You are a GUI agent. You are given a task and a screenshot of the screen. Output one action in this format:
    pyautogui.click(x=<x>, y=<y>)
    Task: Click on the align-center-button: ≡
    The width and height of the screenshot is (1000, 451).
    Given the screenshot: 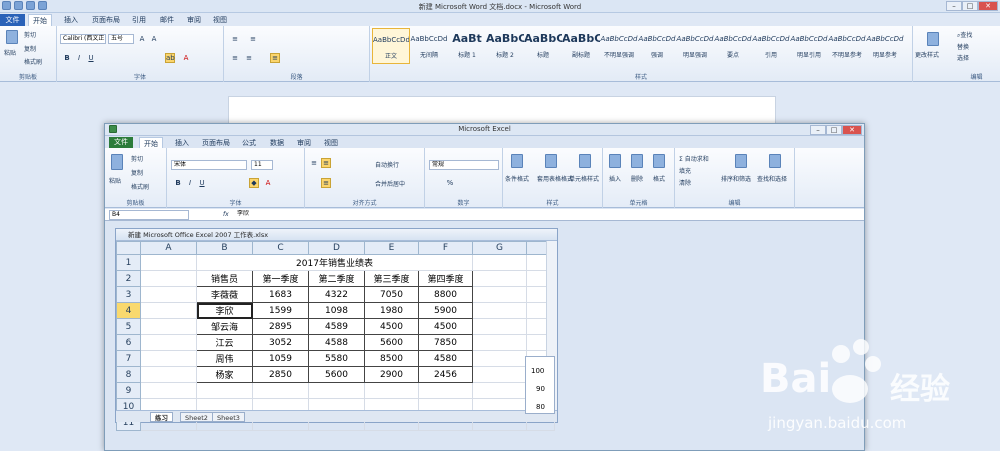 What is the action you would take?
    pyautogui.click(x=249, y=58)
    